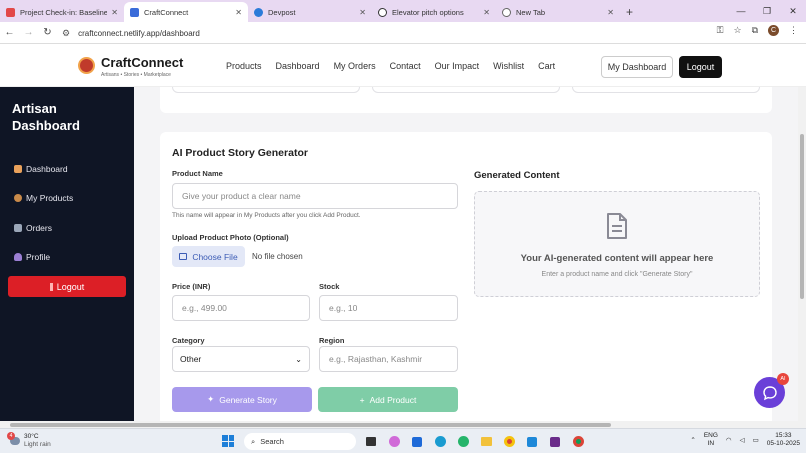  I want to click on system-tray: ⌃ ENG IN ◠ ◁ ▭ 15:33 05-10-2025, so click(745, 440).